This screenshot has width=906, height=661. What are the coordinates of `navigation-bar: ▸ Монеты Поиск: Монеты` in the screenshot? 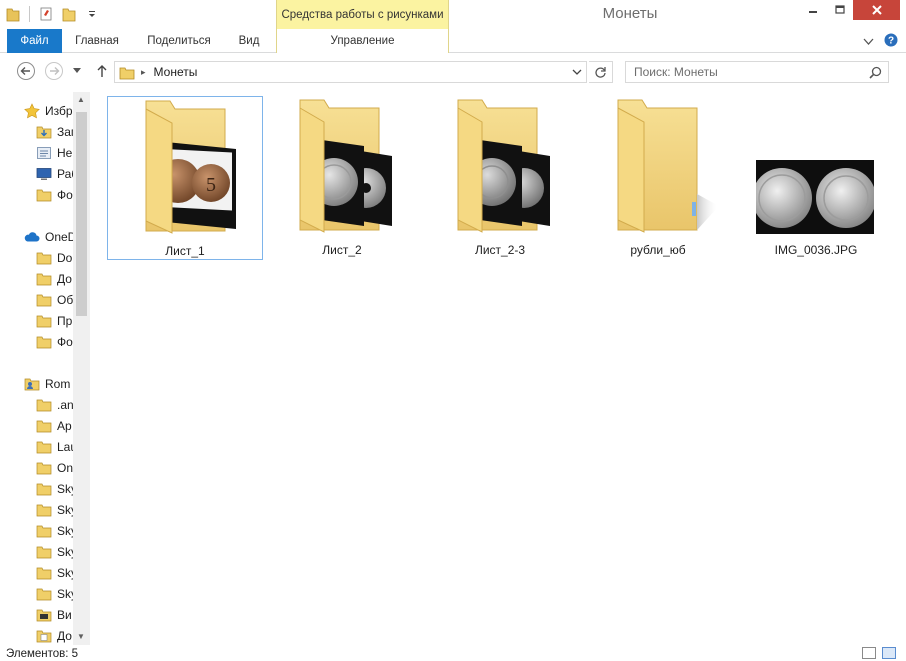 It's located at (453, 71).